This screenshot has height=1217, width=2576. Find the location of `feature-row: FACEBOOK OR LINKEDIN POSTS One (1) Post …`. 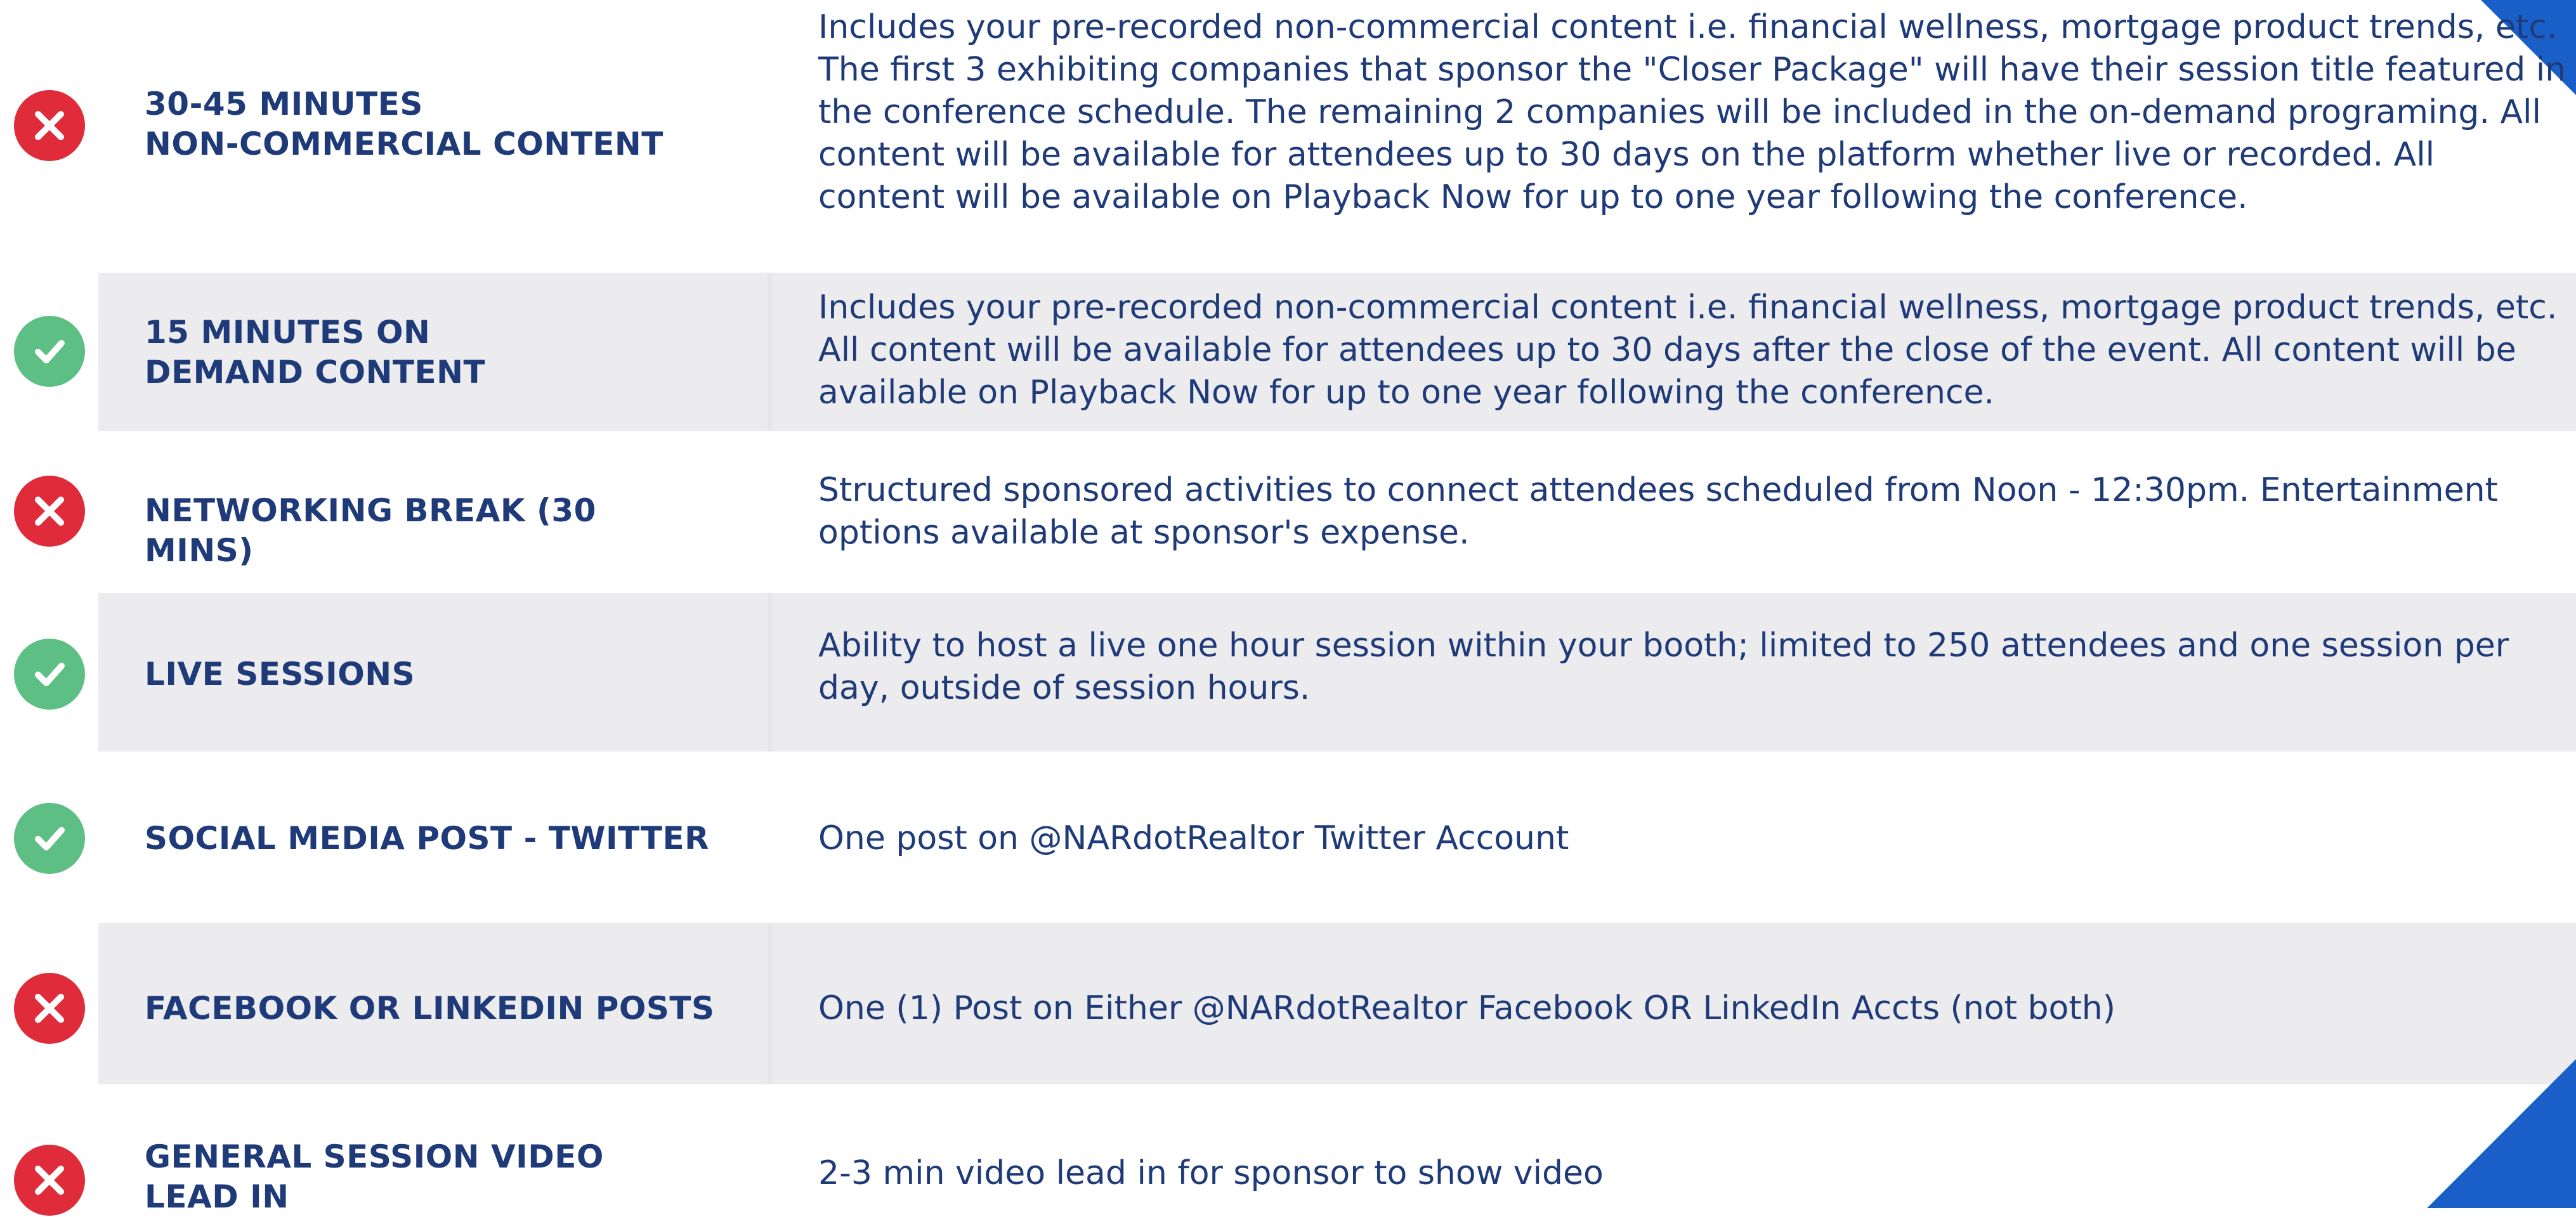

feature-row: FACEBOOK OR LINKEDIN POSTS One (1) Post … is located at coordinates (1288, 1003).